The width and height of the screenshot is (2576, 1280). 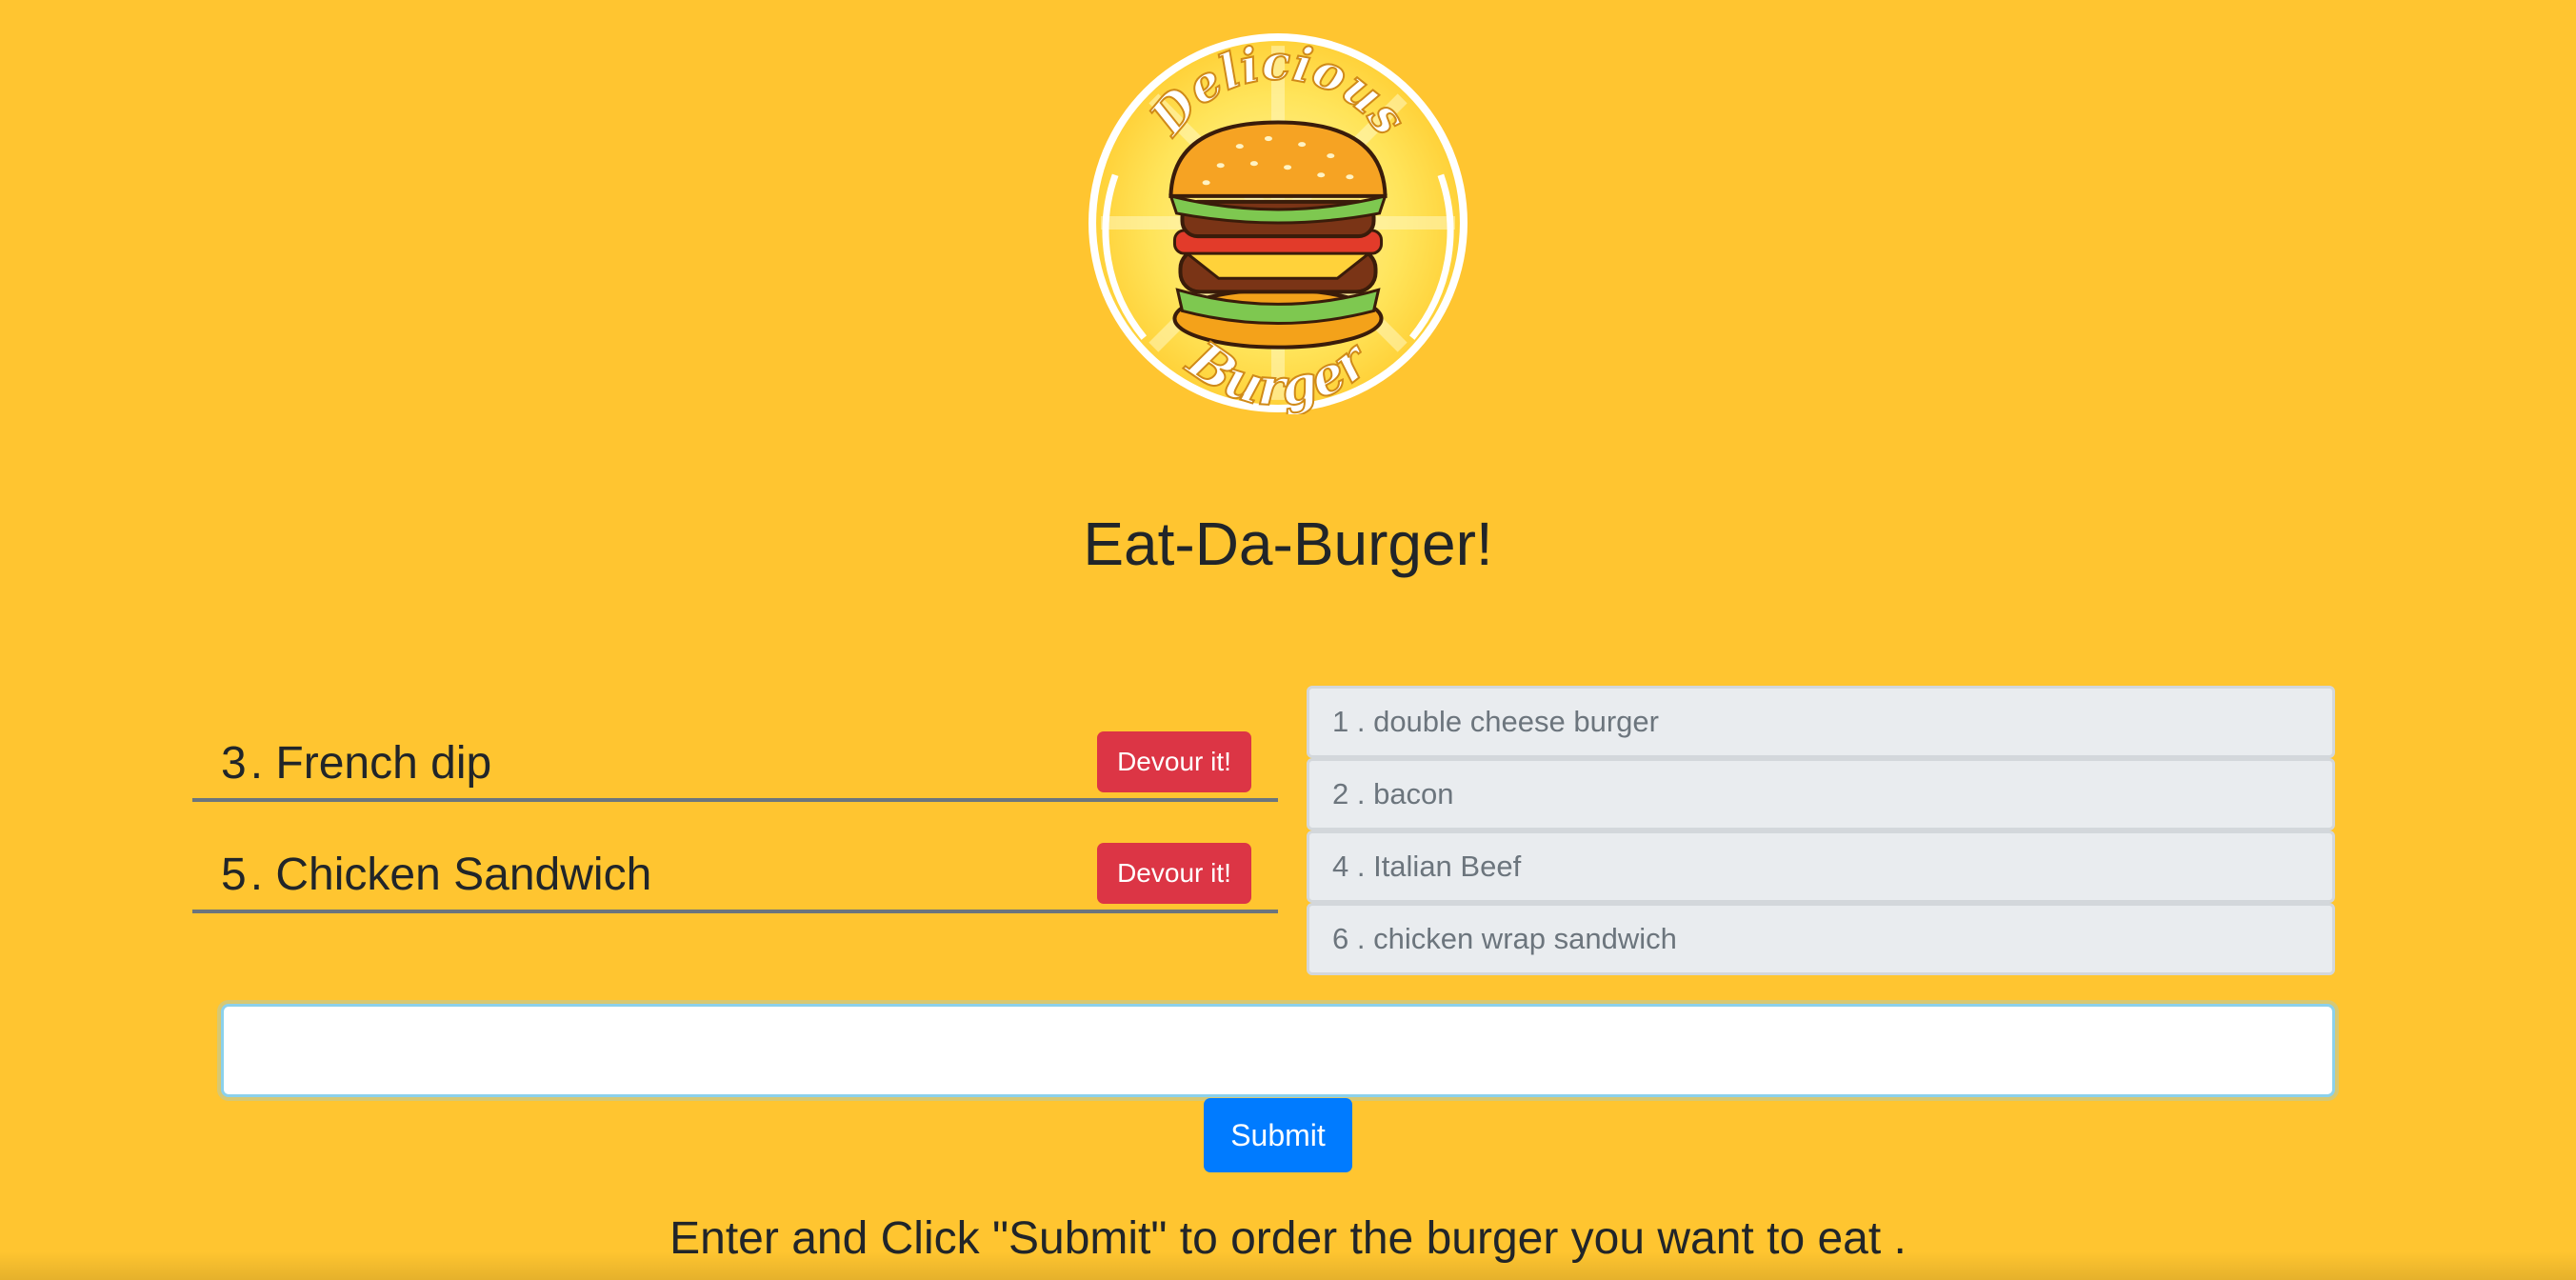 I want to click on bottom-shadow, so click(x=1288, y=1265).